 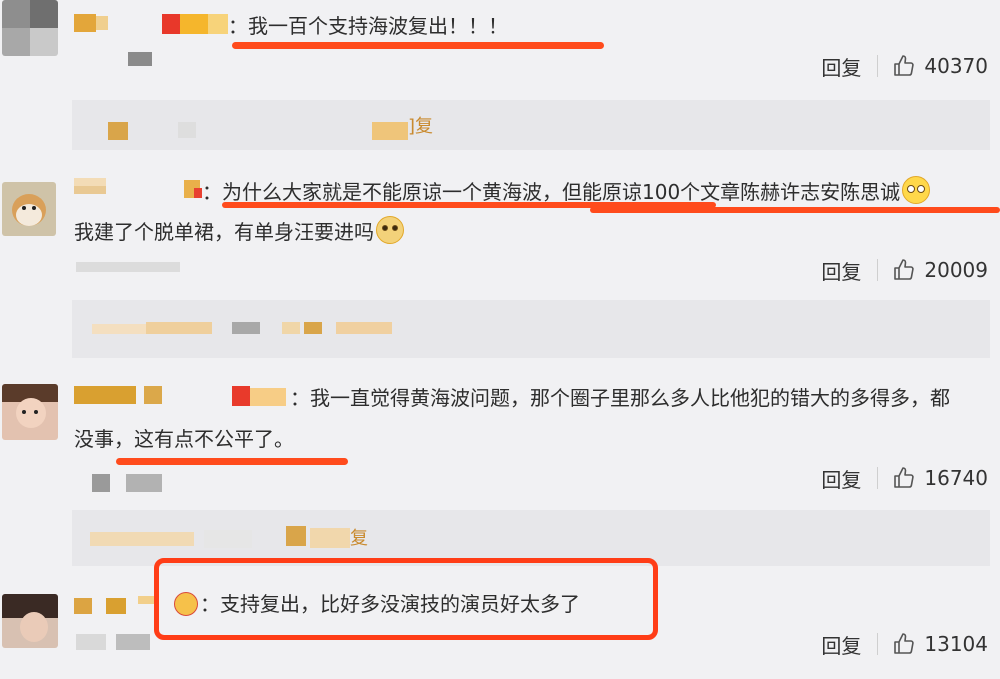 I want to click on like-button: 20009, so click(x=940, y=270).